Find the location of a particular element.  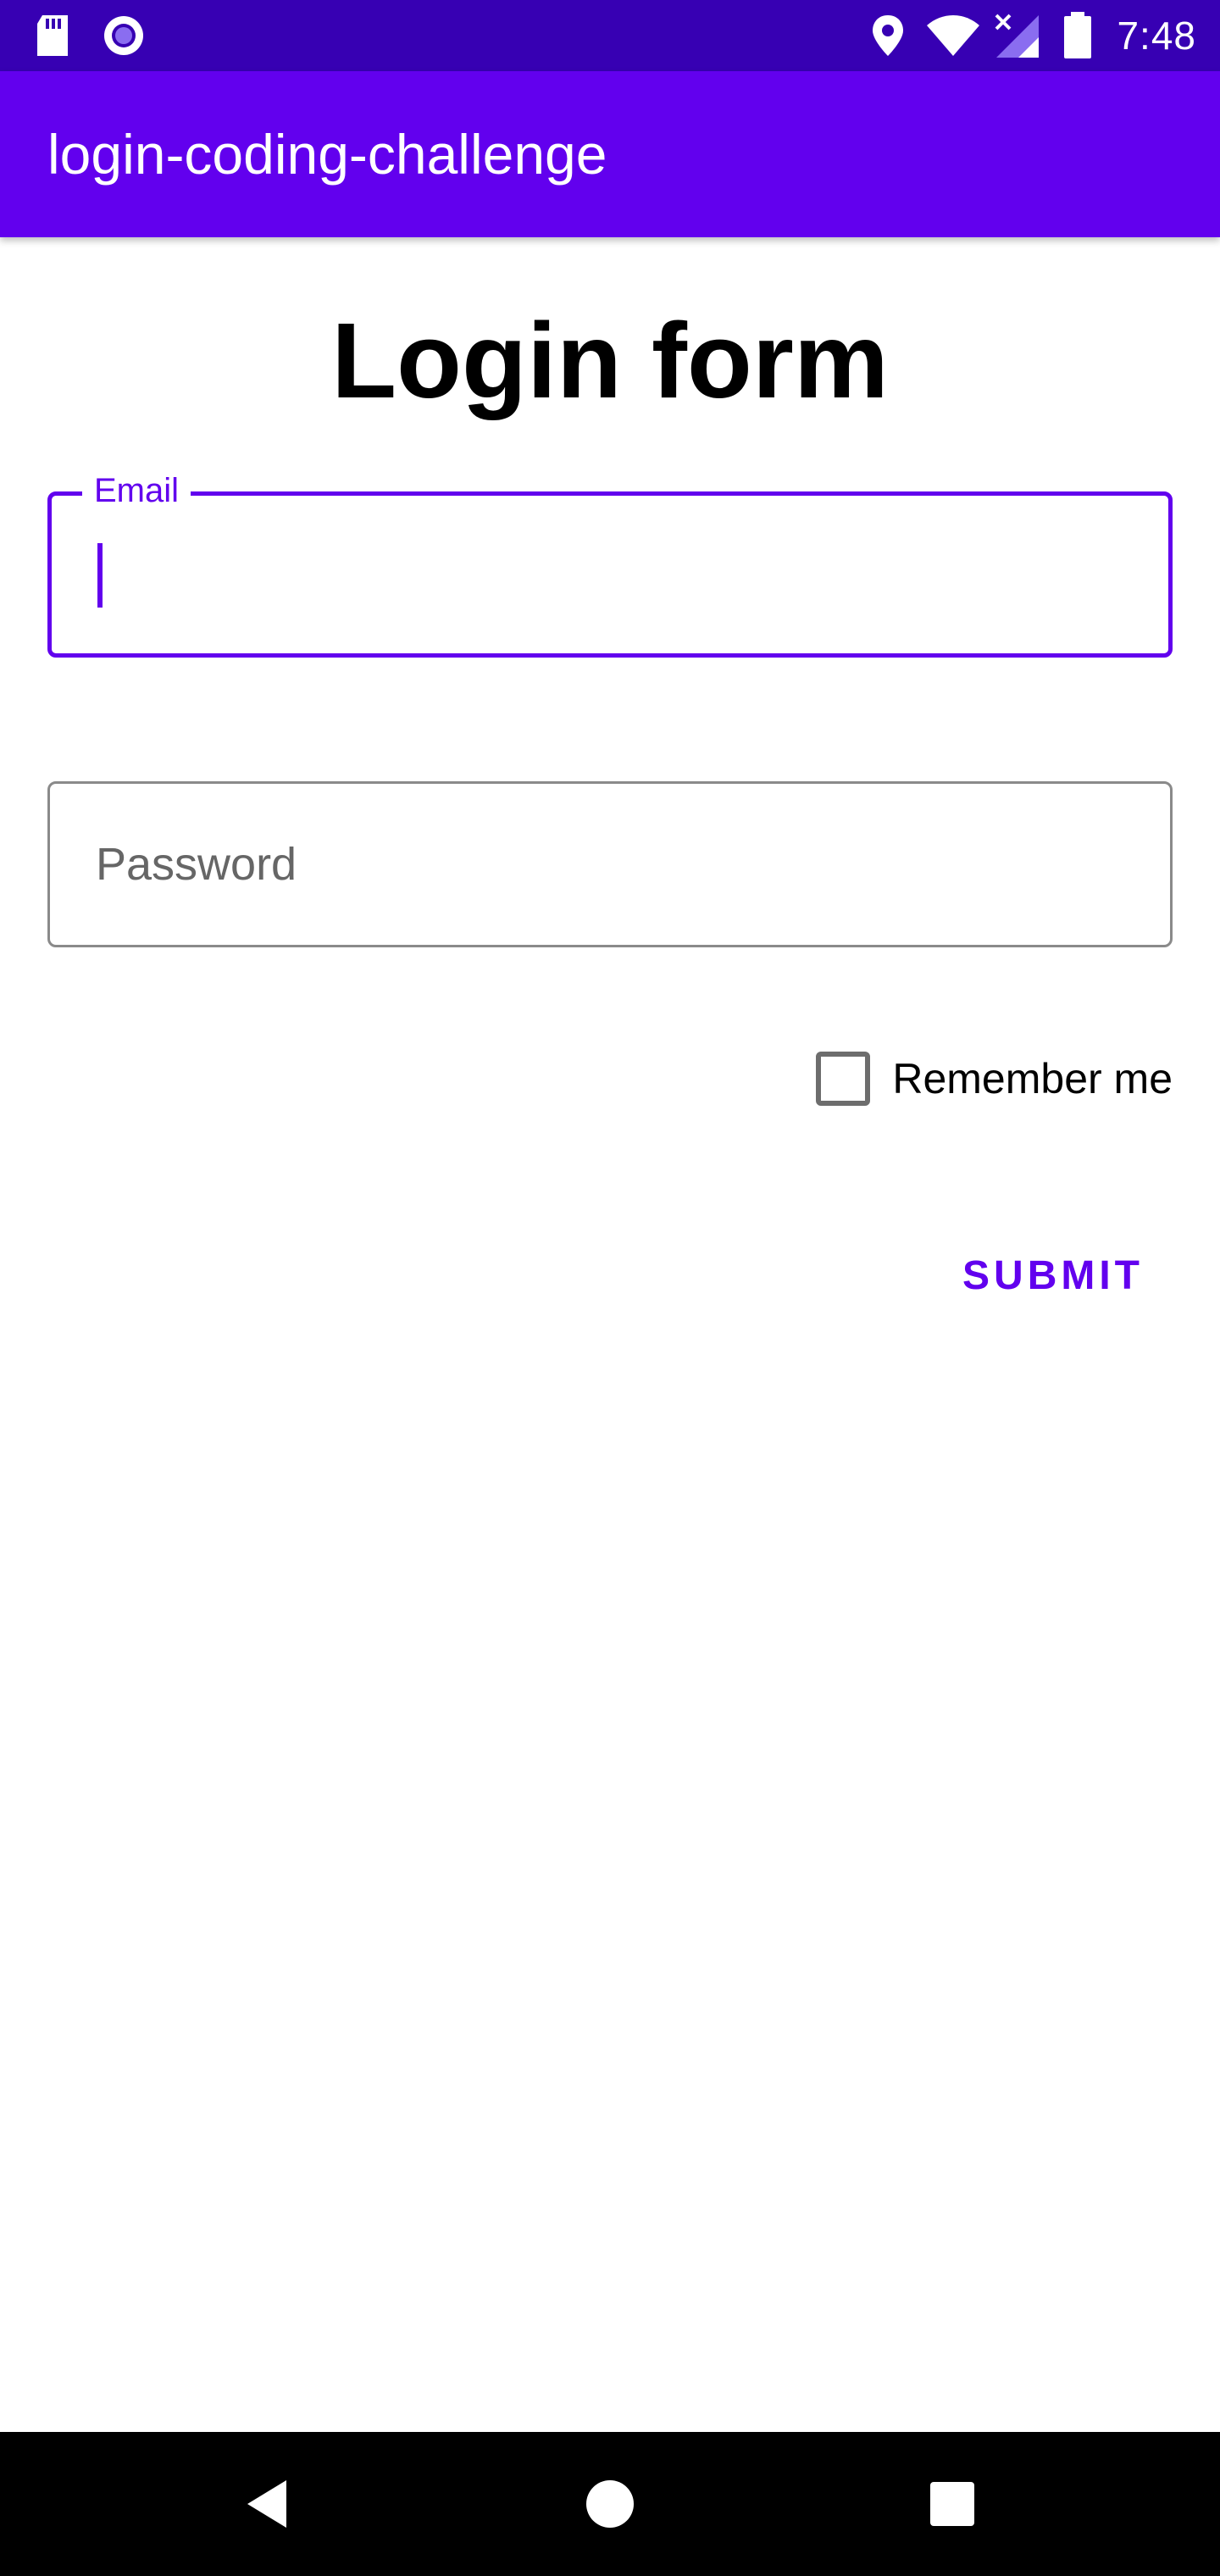

media-record-icon is located at coordinates (124, 35).